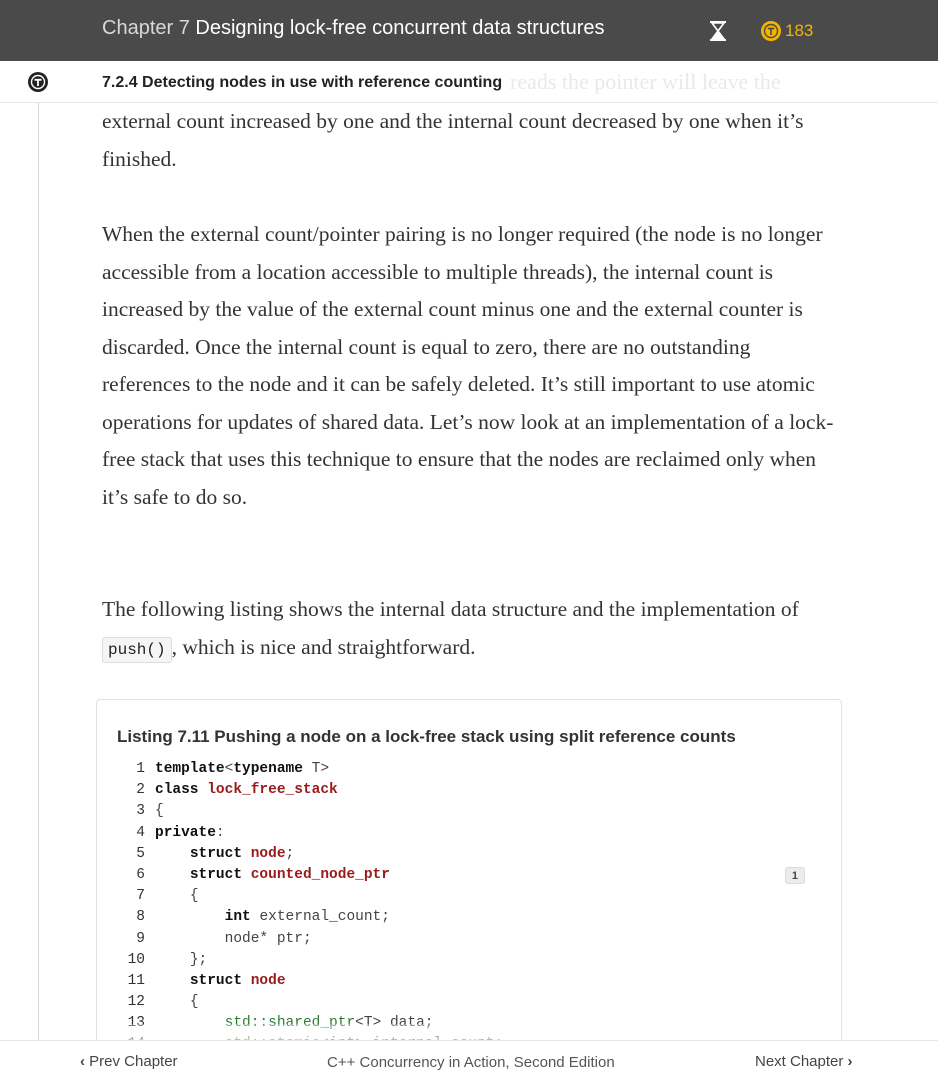  Describe the element at coordinates (799, 30) in the screenshot. I see `token-count: 183` at that location.